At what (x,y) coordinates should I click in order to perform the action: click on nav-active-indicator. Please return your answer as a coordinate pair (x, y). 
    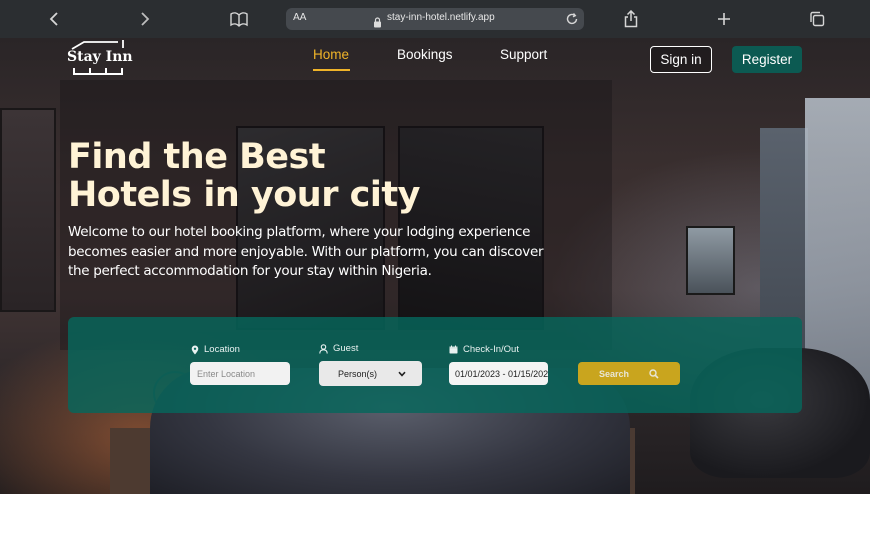
    Looking at the image, I should click on (331, 70).